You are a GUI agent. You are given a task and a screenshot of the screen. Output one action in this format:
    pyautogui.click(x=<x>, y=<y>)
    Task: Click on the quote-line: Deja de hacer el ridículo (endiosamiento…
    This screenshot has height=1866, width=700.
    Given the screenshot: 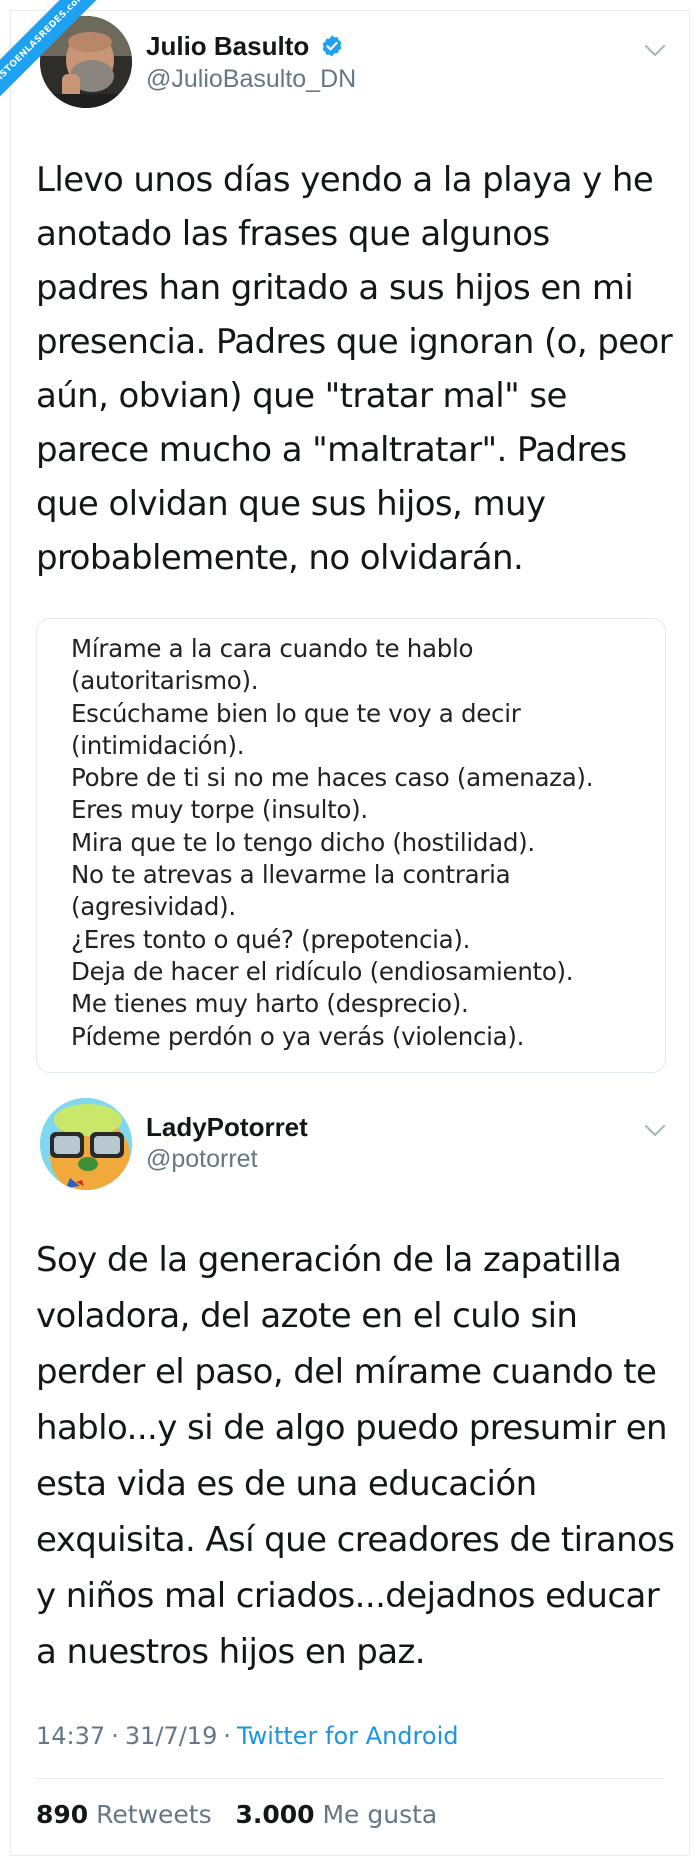 What is the action you would take?
    pyautogui.click(x=322, y=971)
    